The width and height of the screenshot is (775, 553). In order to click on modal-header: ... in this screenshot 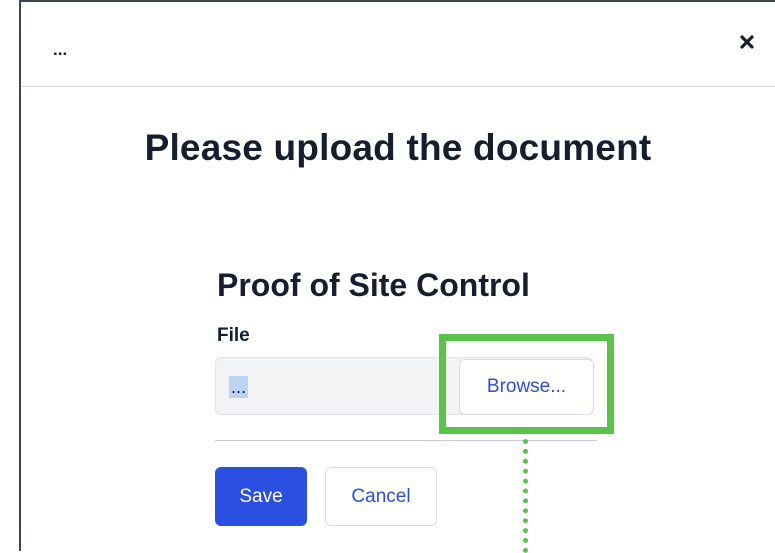, I will do `click(398, 44)`.